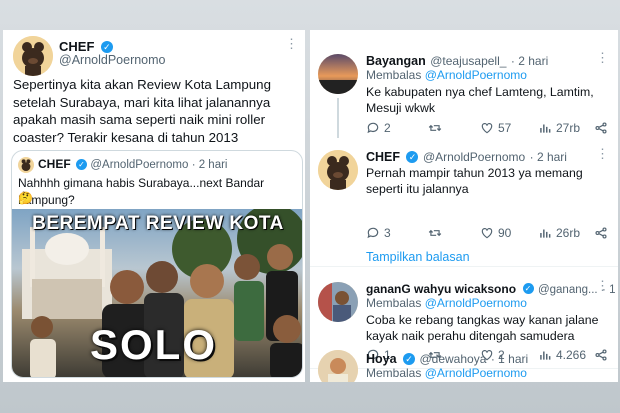  What do you see at coordinates (381, 359) in the screenshot?
I see `author-name: Hoya` at bounding box center [381, 359].